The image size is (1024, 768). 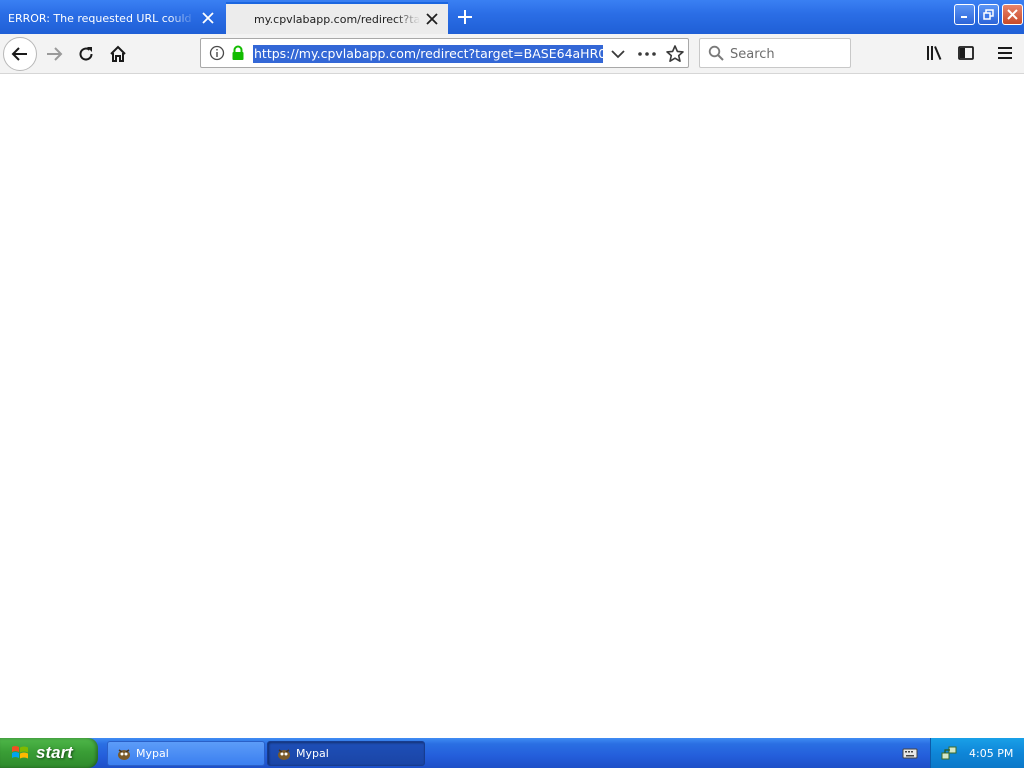 What do you see at coordinates (618, 54) in the screenshot?
I see `chevron-down-icon` at bounding box center [618, 54].